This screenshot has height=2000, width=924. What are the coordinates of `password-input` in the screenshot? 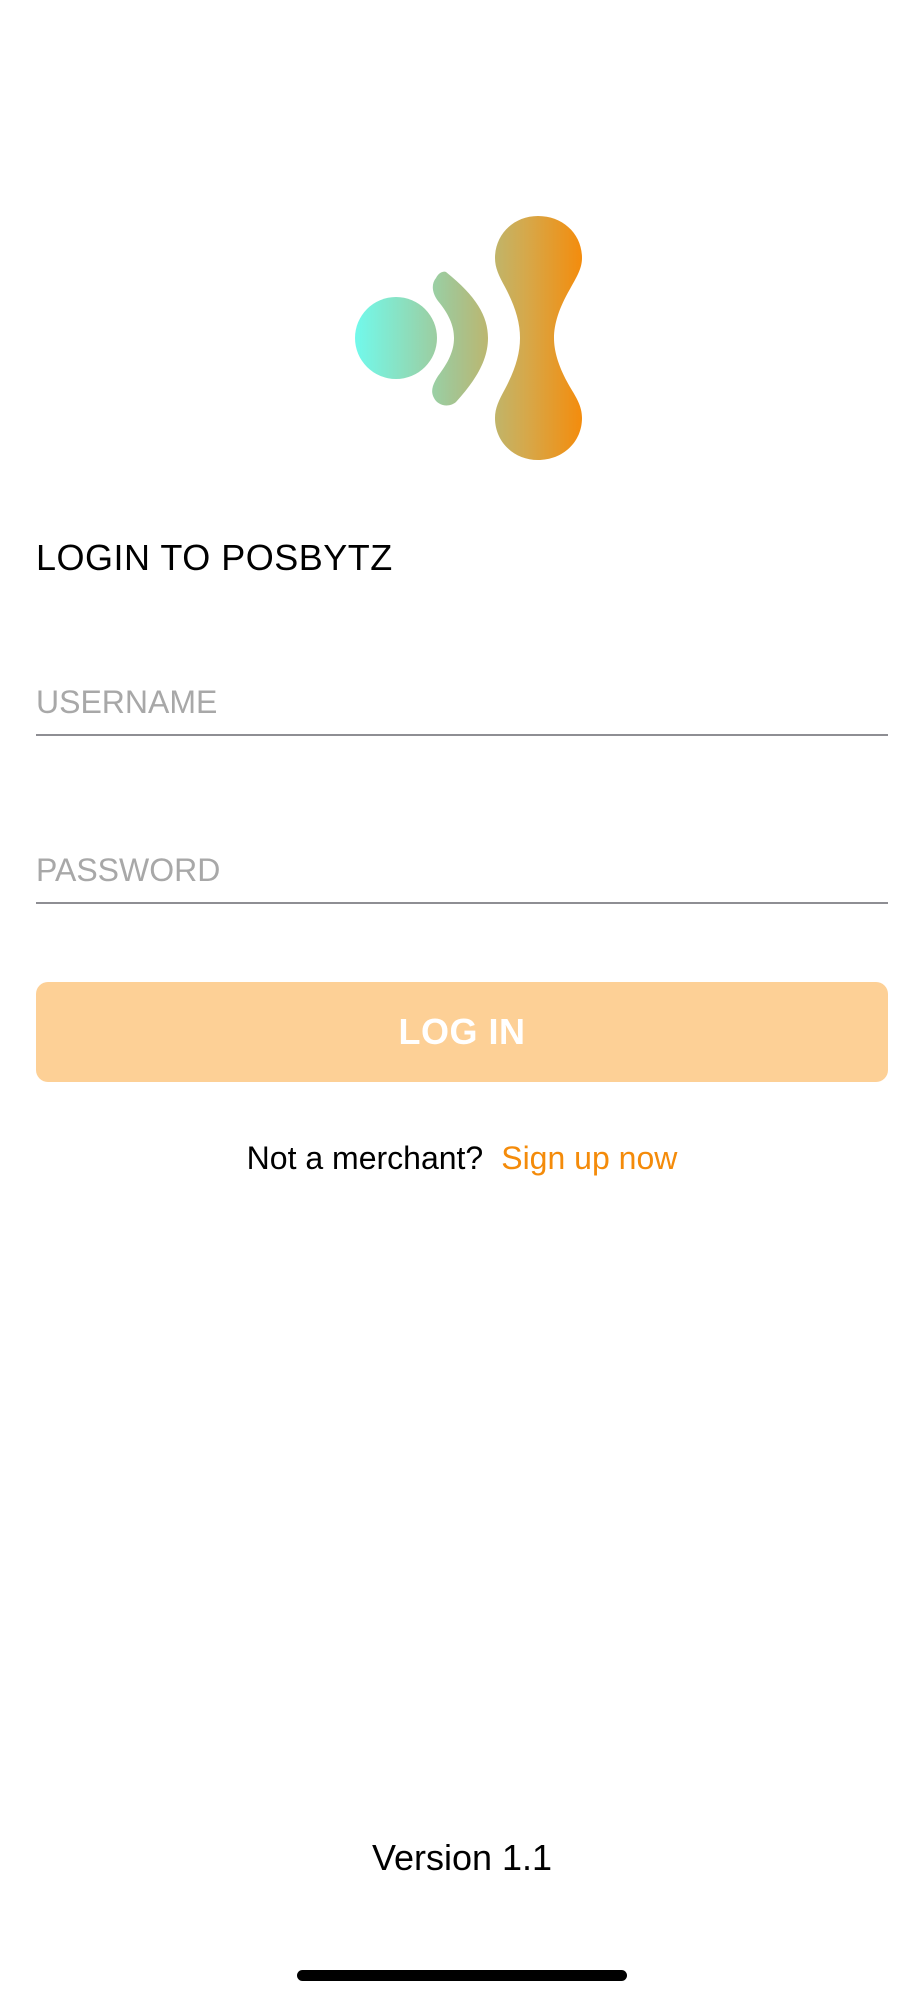 It's located at (462, 870).